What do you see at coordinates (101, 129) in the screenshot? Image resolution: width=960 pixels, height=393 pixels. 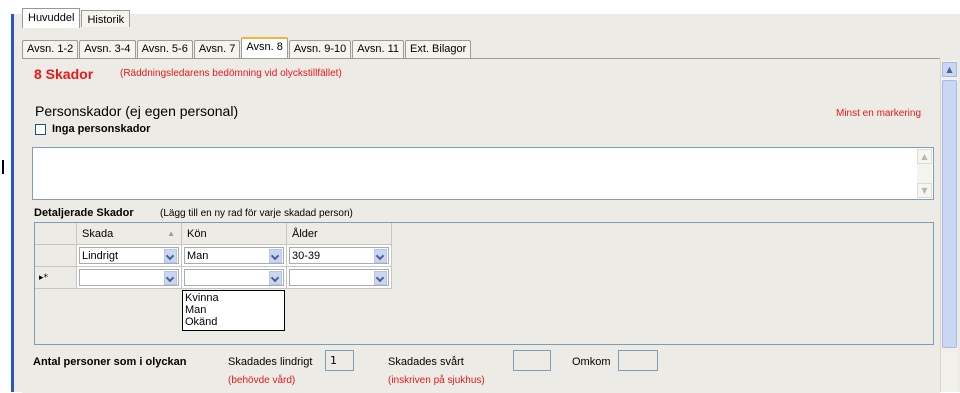 I see `inga-personskador-label: Inga personskador` at bounding box center [101, 129].